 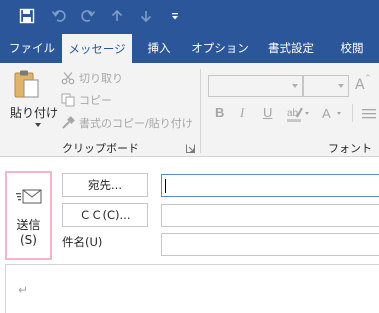 What do you see at coordinates (117, 16) in the screenshot?
I see `arrow-up-icon` at bounding box center [117, 16].